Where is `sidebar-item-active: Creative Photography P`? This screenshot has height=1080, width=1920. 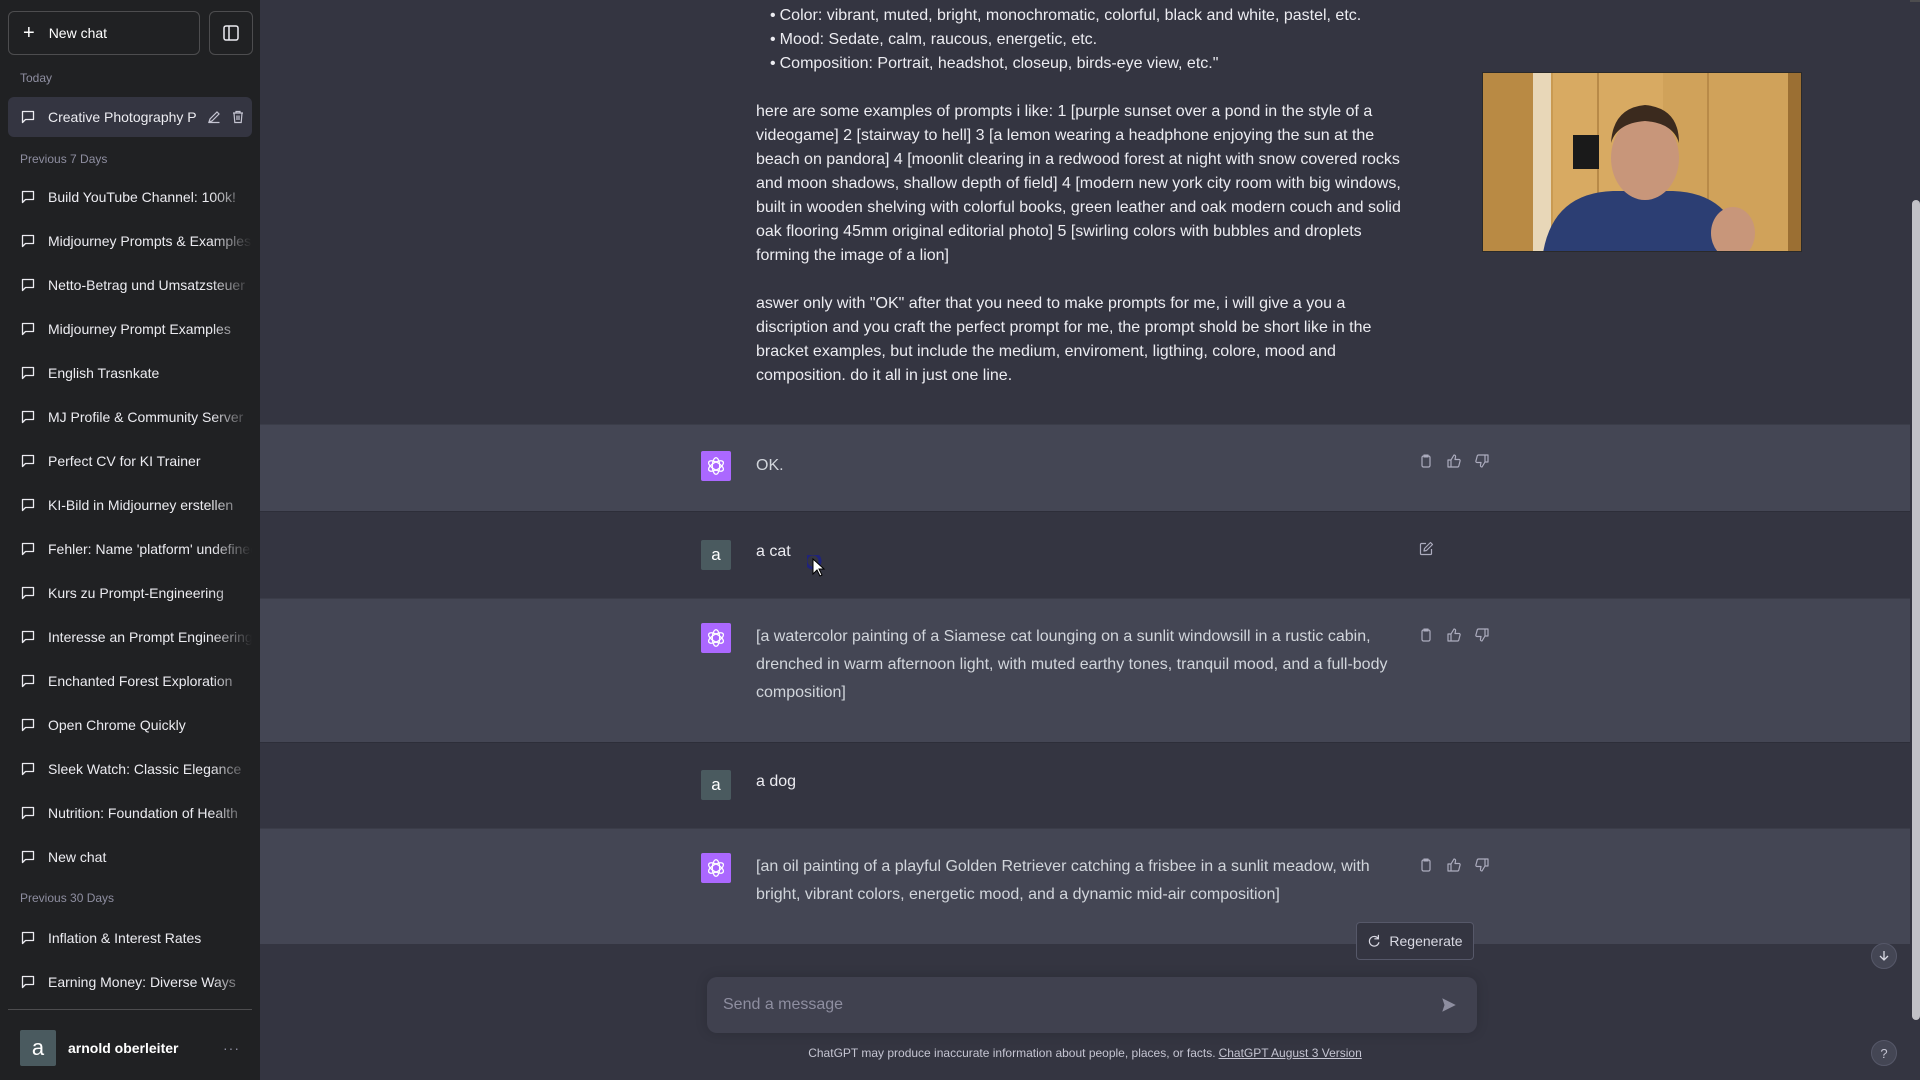 sidebar-item-active: Creative Photography P is located at coordinates (130, 117).